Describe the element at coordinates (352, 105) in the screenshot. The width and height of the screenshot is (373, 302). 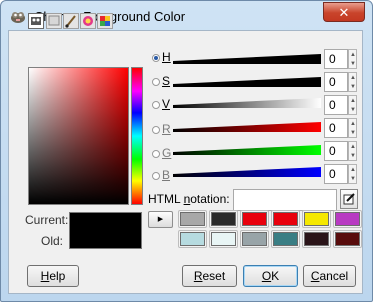
I see `spin-v: ▲ ▼` at that location.